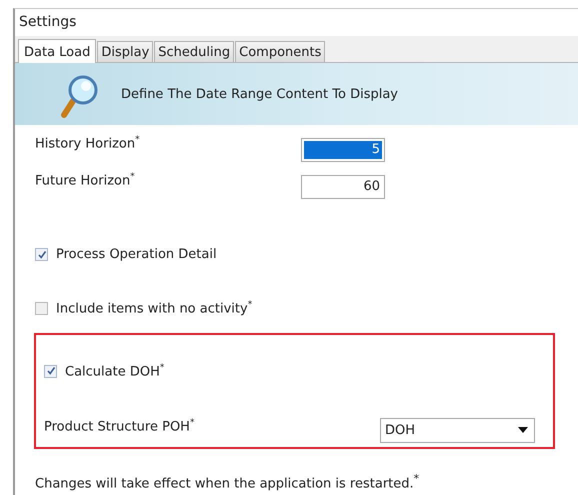  What do you see at coordinates (85, 180) in the screenshot?
I see `field-label: Future Horizon$^{*}$` at bounding box center [85, 180].